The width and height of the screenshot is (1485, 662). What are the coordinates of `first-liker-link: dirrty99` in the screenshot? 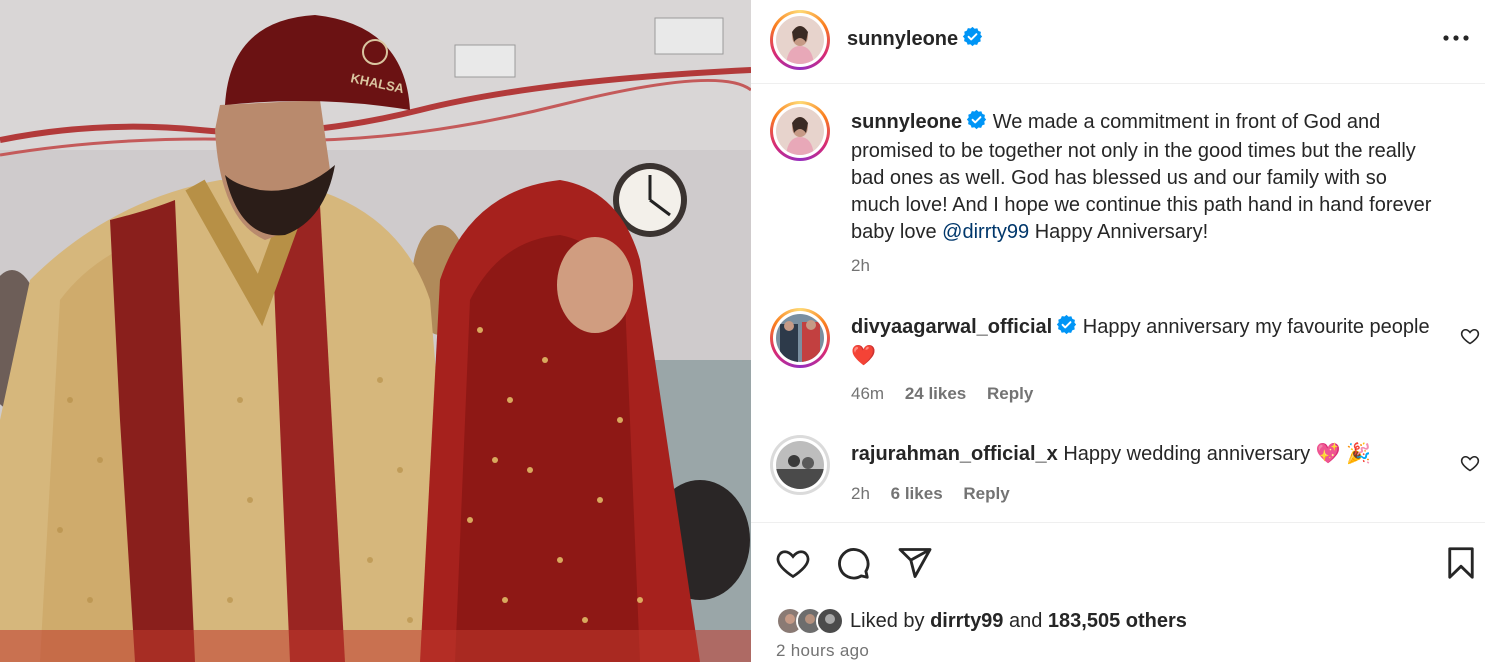 It's located at (966, 621).